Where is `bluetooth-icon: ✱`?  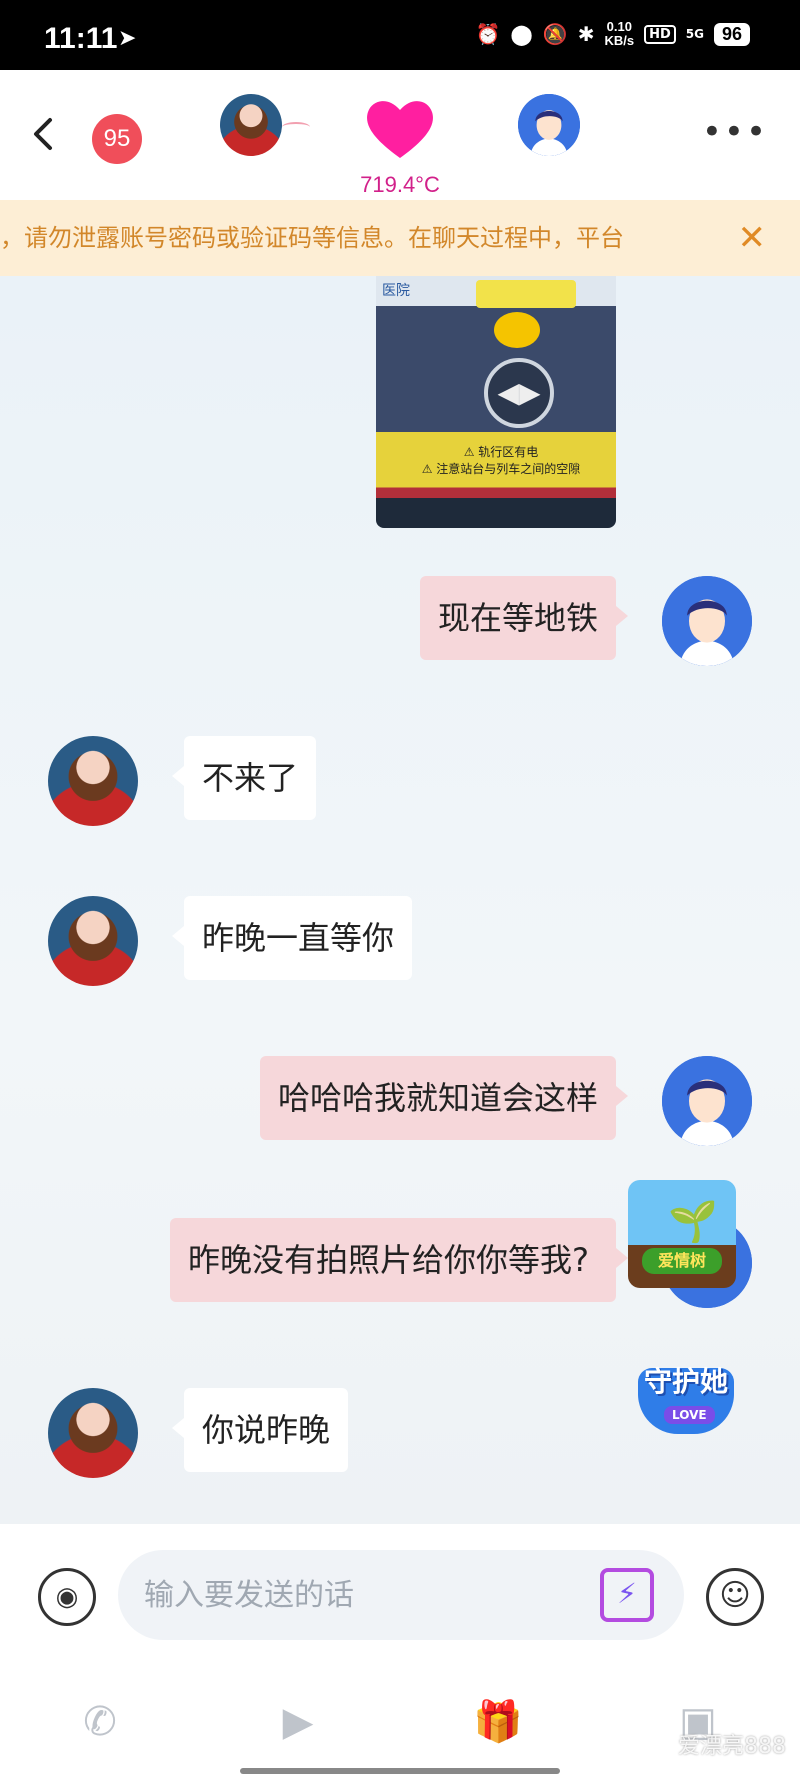
bluetooth-icon: ✱ is located at coordinates (586, 34).